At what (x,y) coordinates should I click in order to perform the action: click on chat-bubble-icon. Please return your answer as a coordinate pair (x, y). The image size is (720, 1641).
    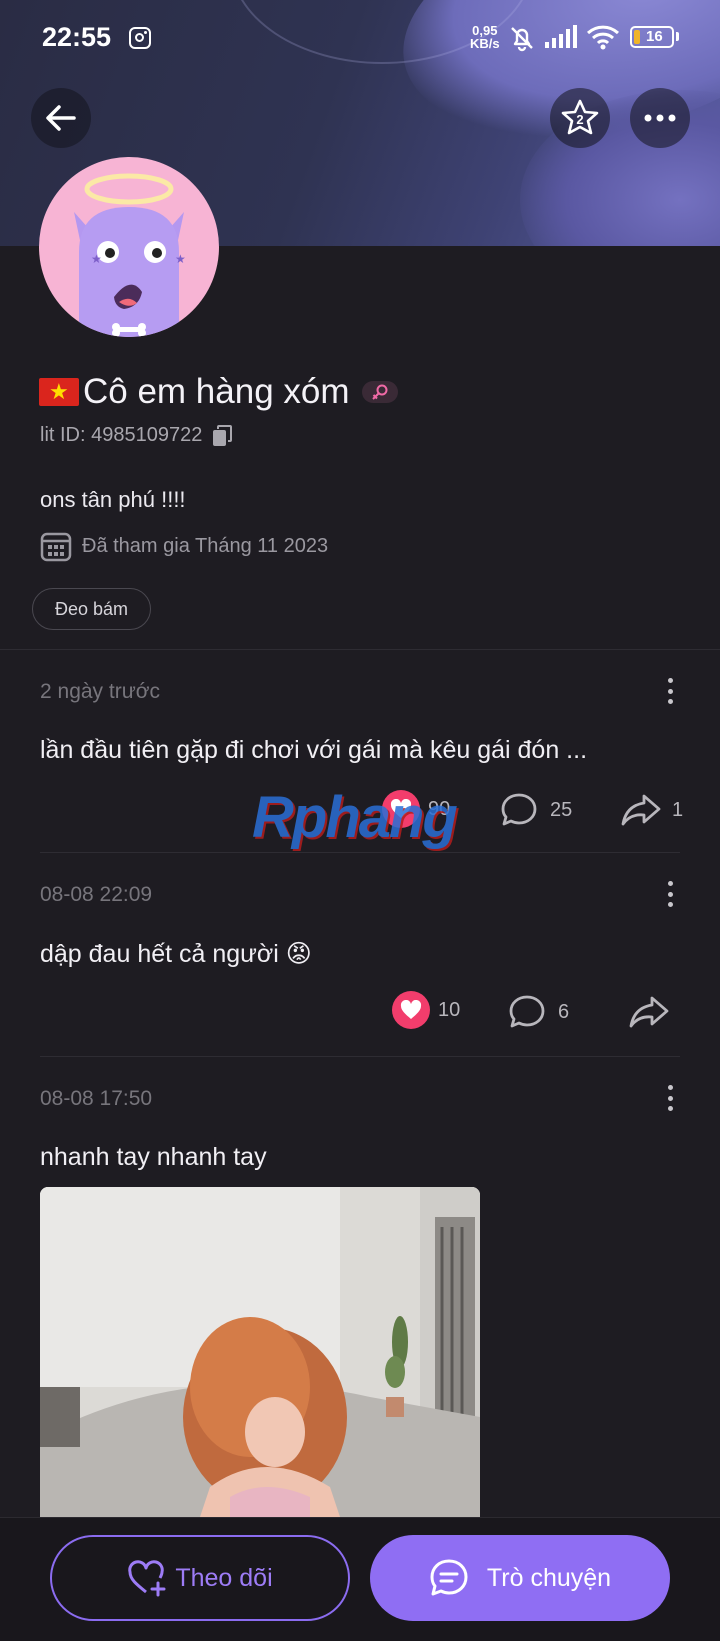
    Looking at the image, I should click on (449, 1577).